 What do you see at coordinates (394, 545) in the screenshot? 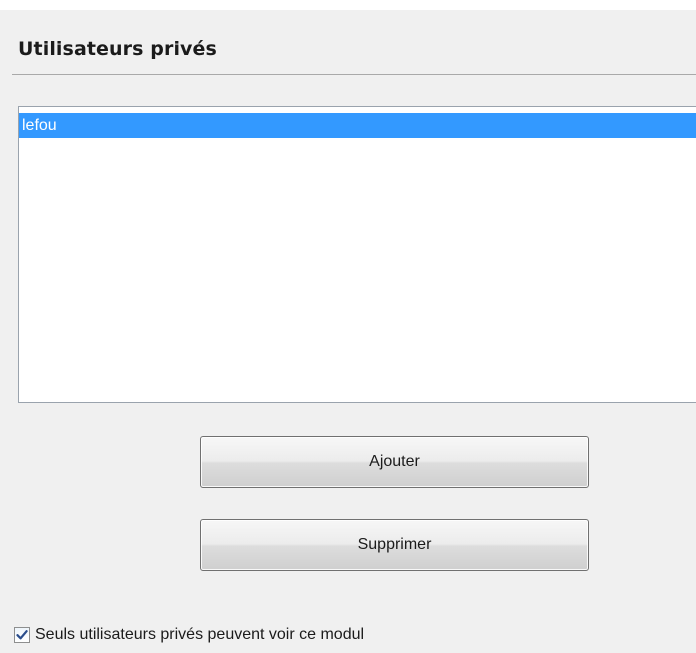
I see `remove-button: Supprimer` at bounding box center [394, 545].